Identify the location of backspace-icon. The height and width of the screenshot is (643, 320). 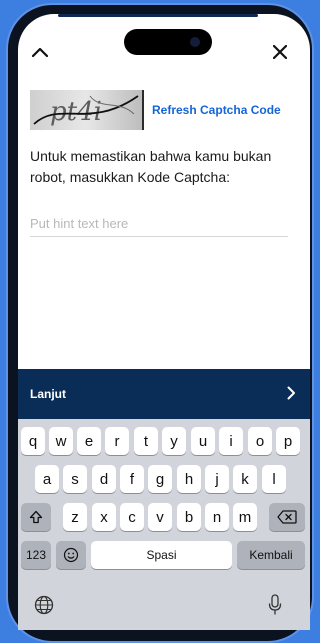
(287, 517).